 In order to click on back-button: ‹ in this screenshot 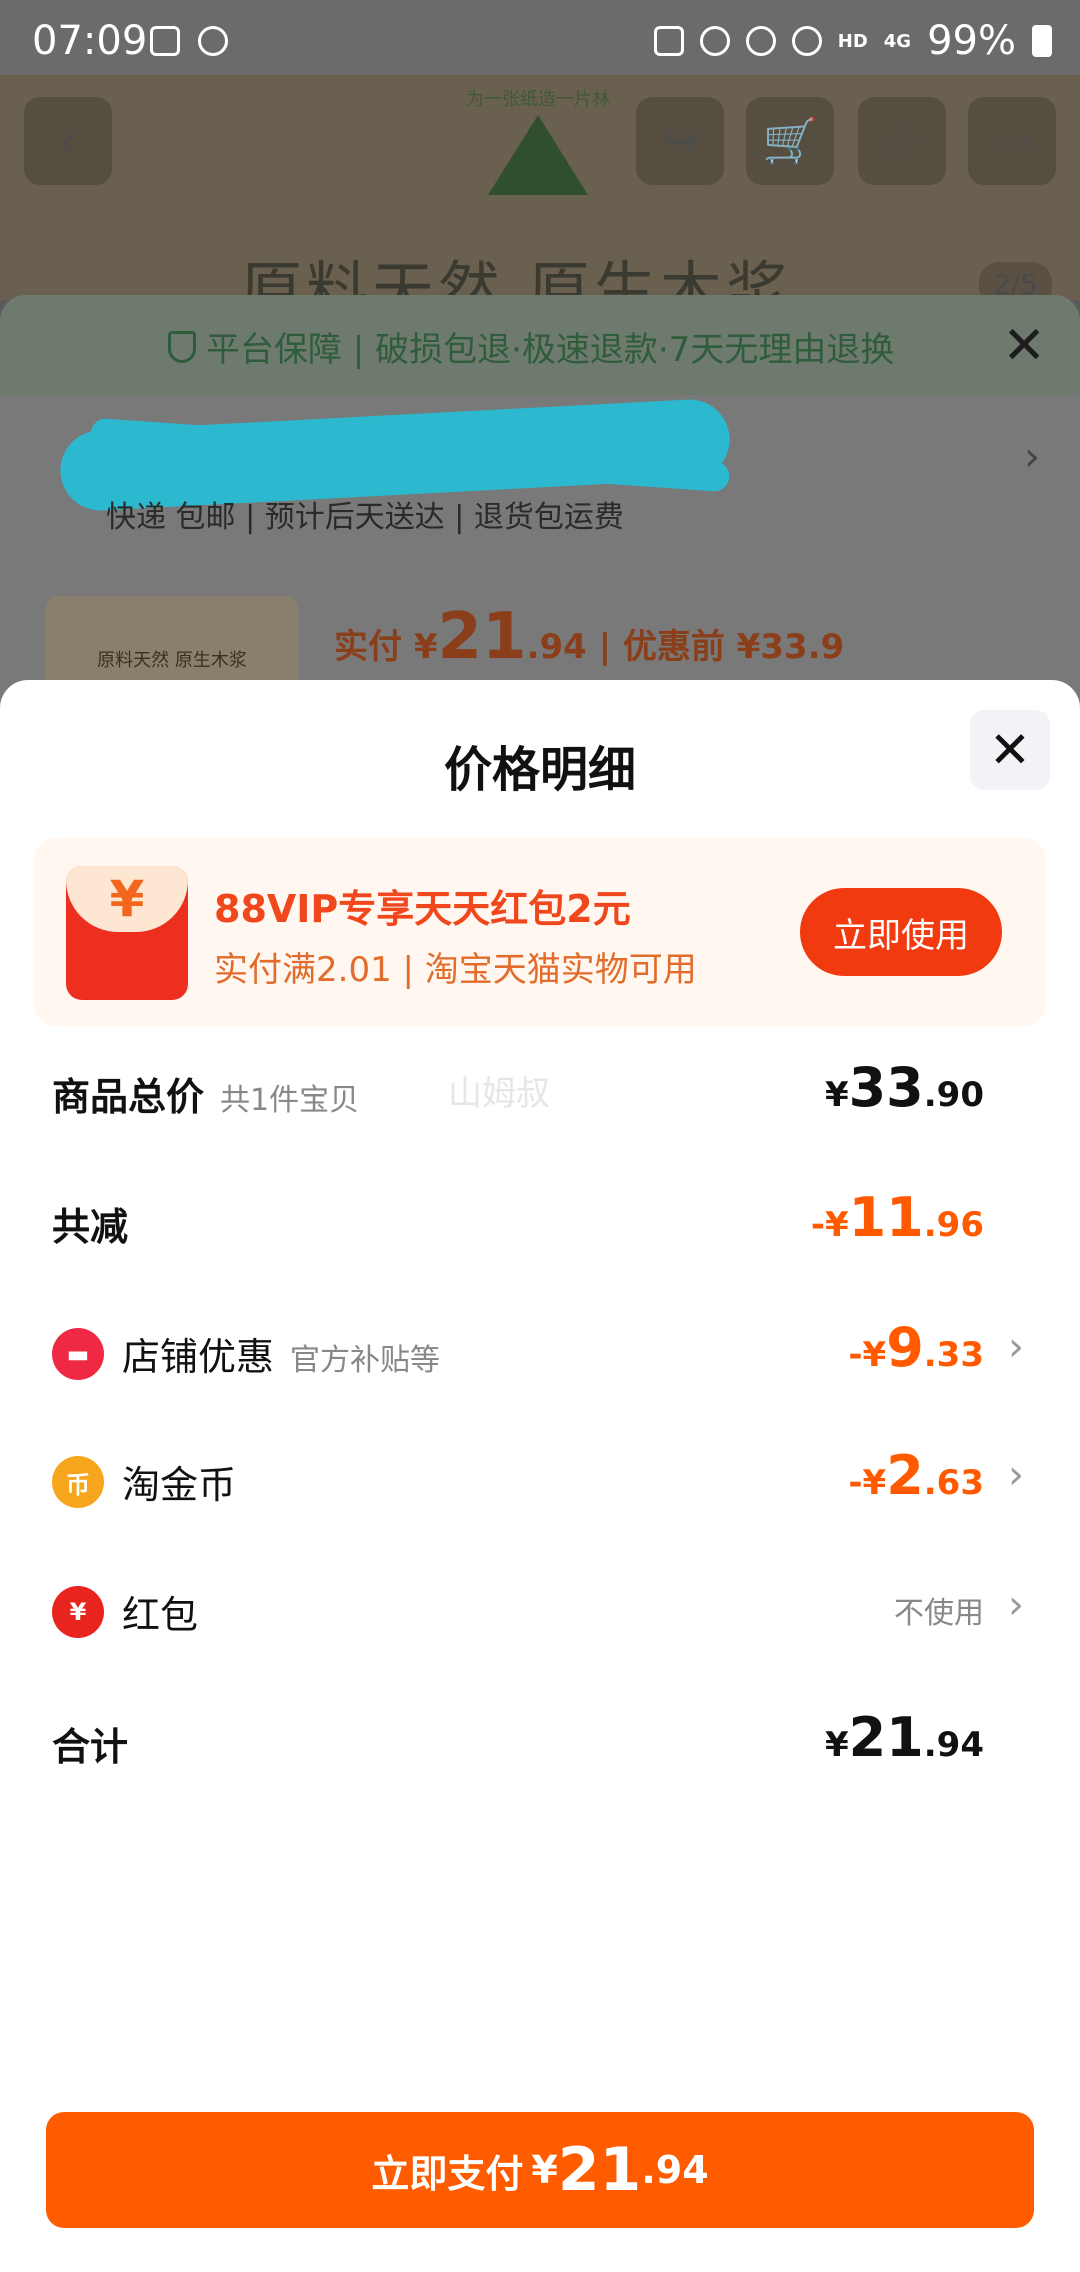, I will do `click(68, 141)`.